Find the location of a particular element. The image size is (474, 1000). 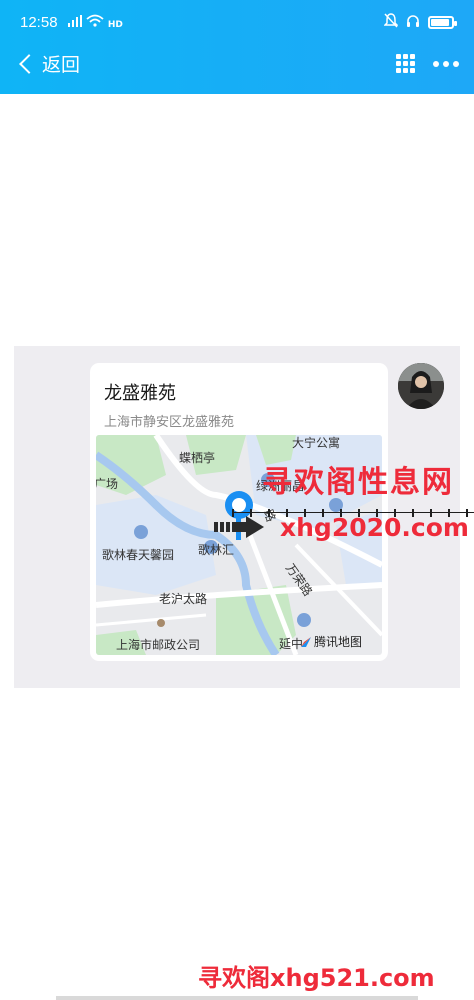

map-label-5: 歌林春天馨园 is located at coordinates (138, 555).